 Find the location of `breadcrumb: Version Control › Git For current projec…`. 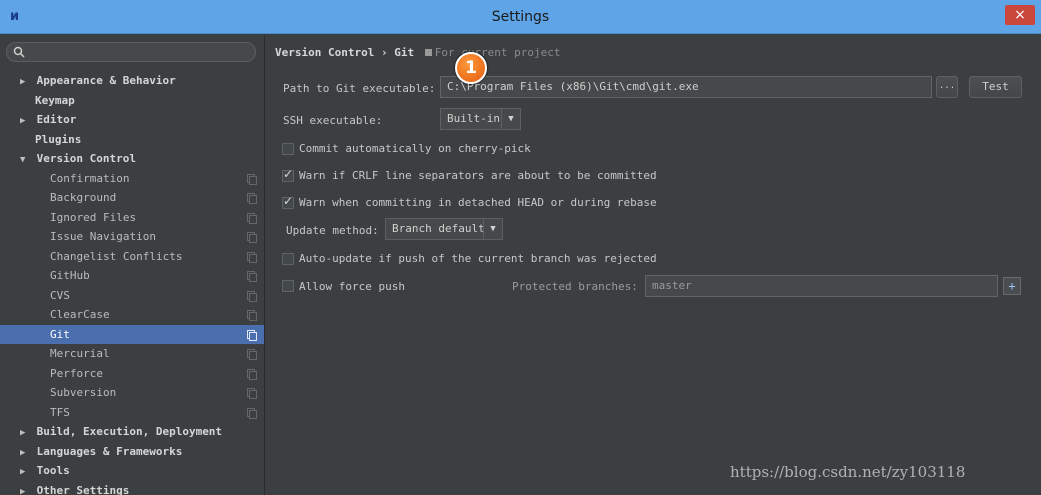

breadcrumb: Version Control › Git For current projec… is located at coordinates (418, 52).